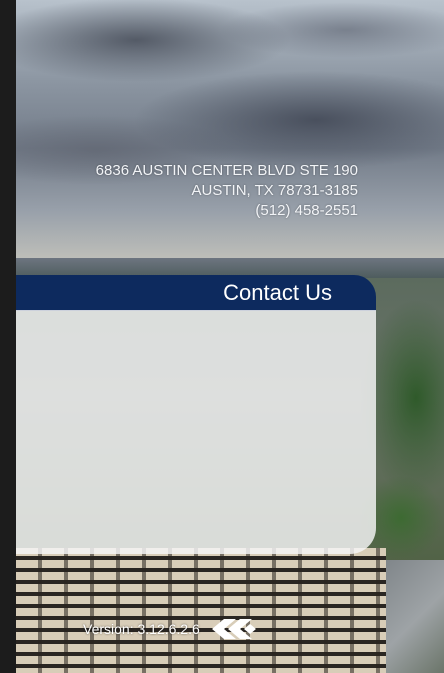  I want to click on contact-us-header: Contact Us, so click(196, 293).